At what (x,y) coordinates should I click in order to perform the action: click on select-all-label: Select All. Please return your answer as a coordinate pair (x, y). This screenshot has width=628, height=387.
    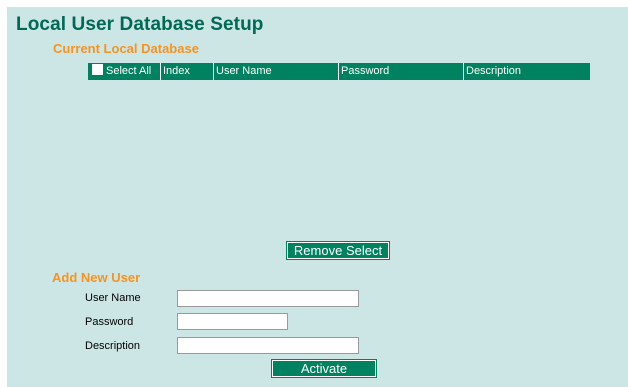
    Looking at the image, I should click on (129, 71).